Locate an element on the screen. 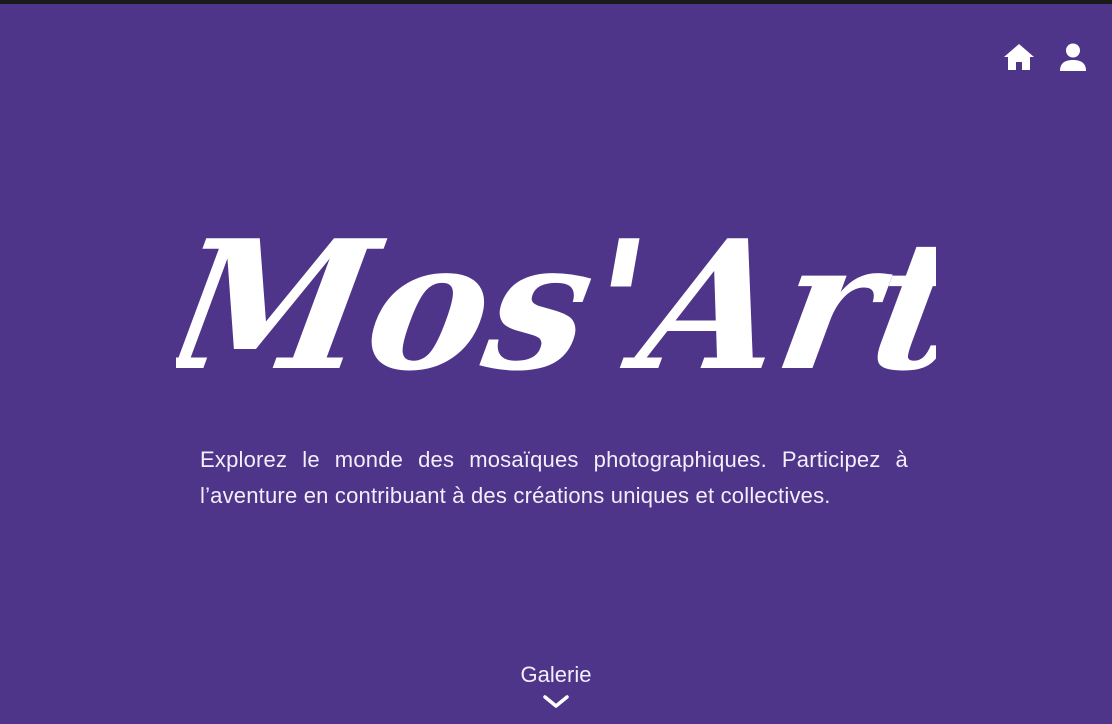 This screenshot has width=1112, height=724. home-icon is located at coordinates (1019, 57).